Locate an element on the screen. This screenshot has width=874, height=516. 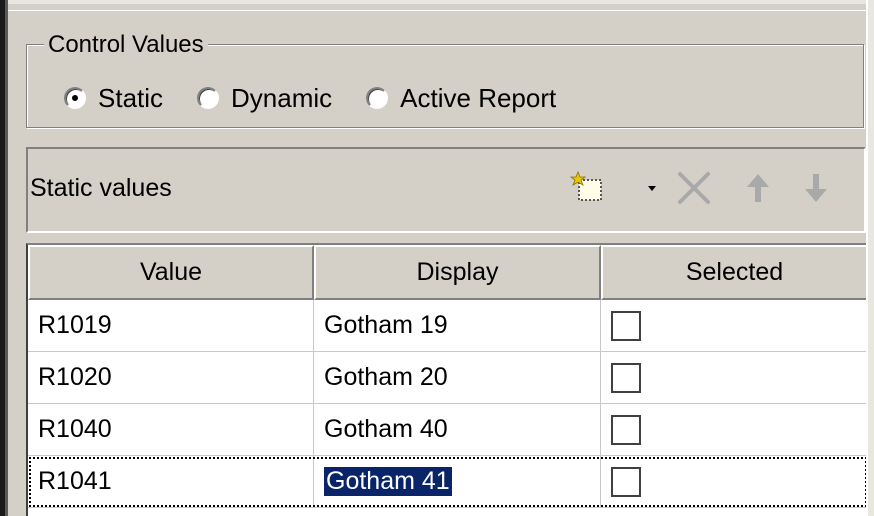
table-row: R1019 Gotham 19 is located at coordinates (447, 326).